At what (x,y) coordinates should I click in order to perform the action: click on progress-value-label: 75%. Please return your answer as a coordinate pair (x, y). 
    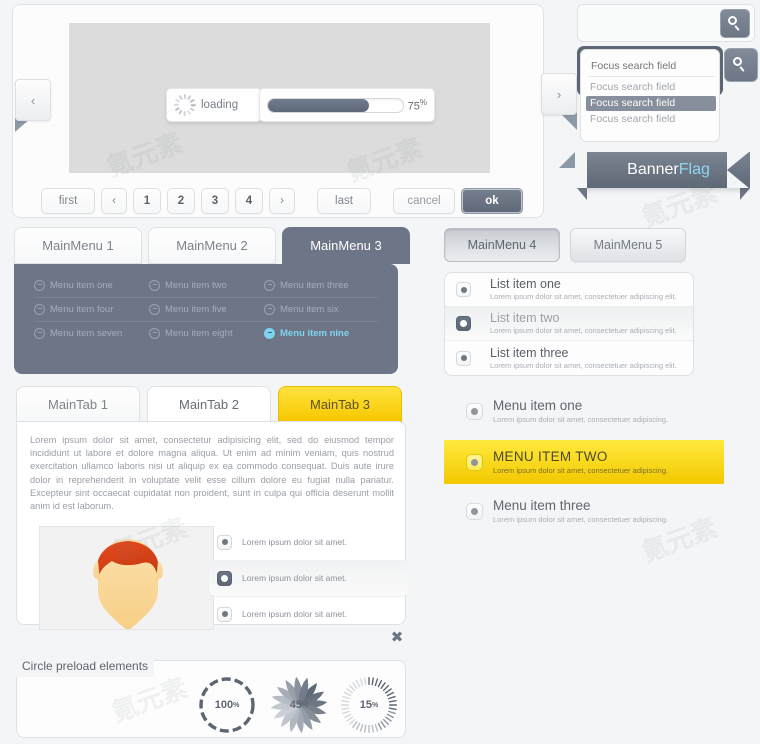
    Looking at the image, I should click on (417, 105).